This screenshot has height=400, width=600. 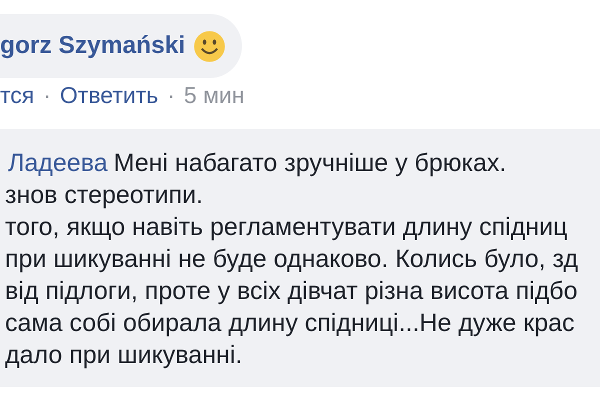 What do you see at coordinates (17, 95) in the screenshot?
I see `action-link: тся` at bounding box center [17, 95].